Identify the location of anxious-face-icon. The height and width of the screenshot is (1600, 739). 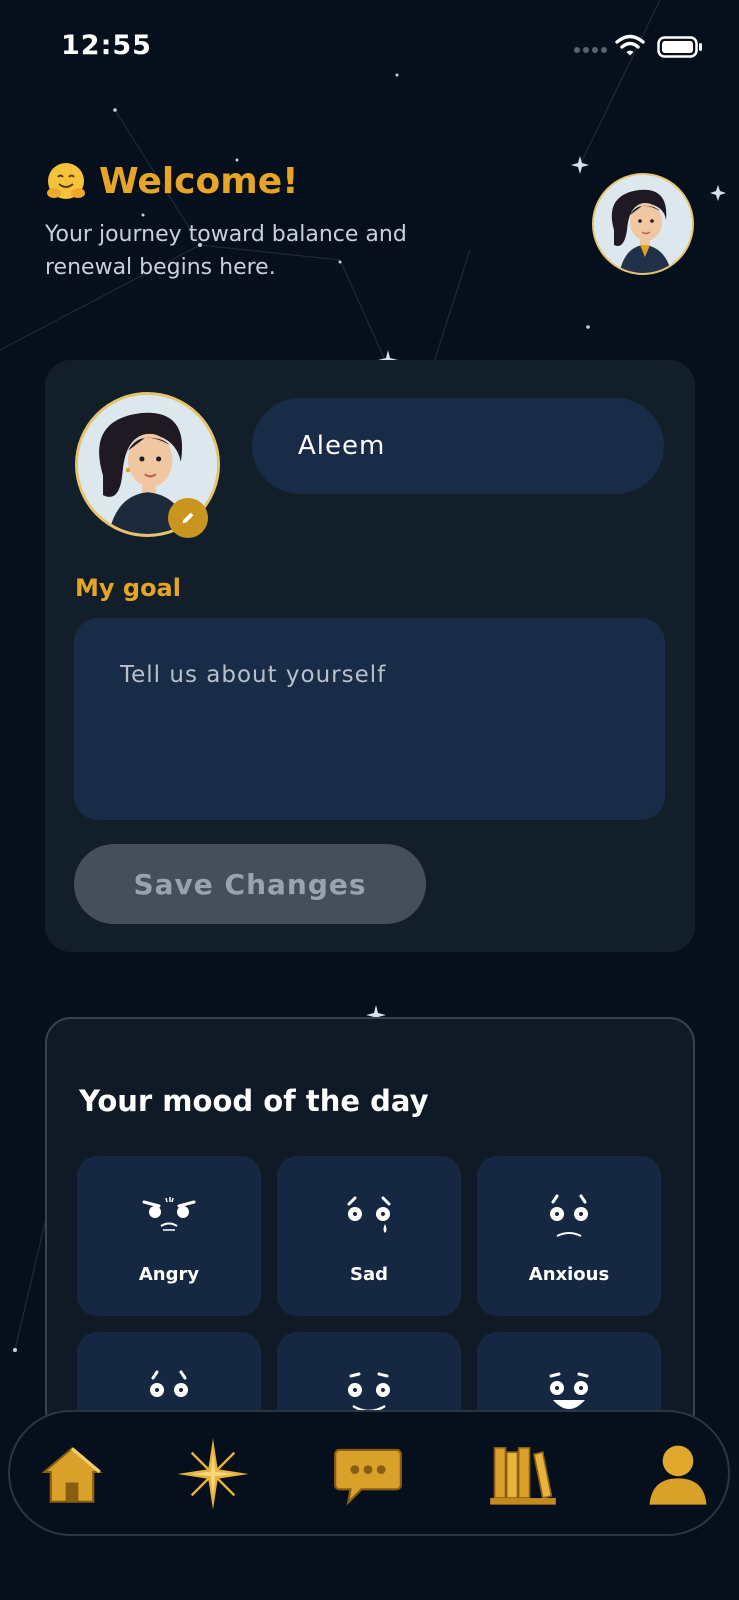
(569, 1215).